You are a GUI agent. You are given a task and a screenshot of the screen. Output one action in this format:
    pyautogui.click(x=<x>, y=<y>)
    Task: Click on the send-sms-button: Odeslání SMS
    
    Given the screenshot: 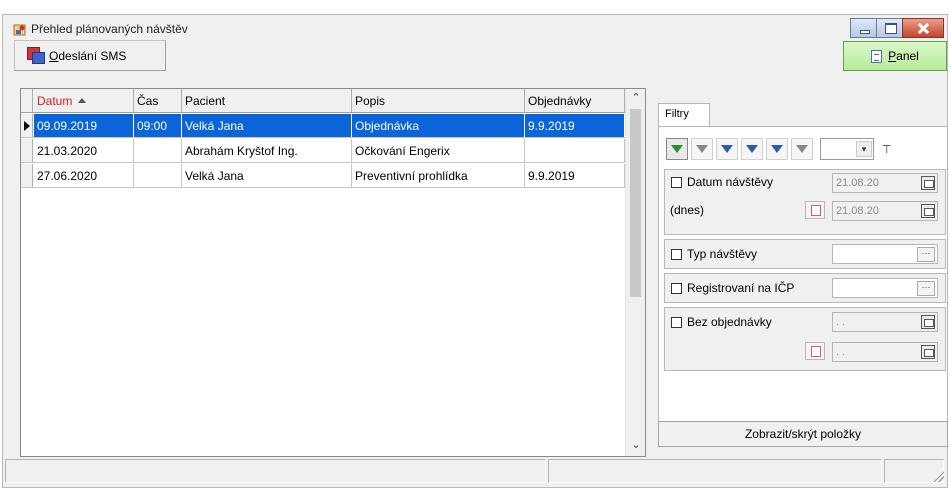 What is the action you would take?
    pyautogui.click(x=90, y=55)
    